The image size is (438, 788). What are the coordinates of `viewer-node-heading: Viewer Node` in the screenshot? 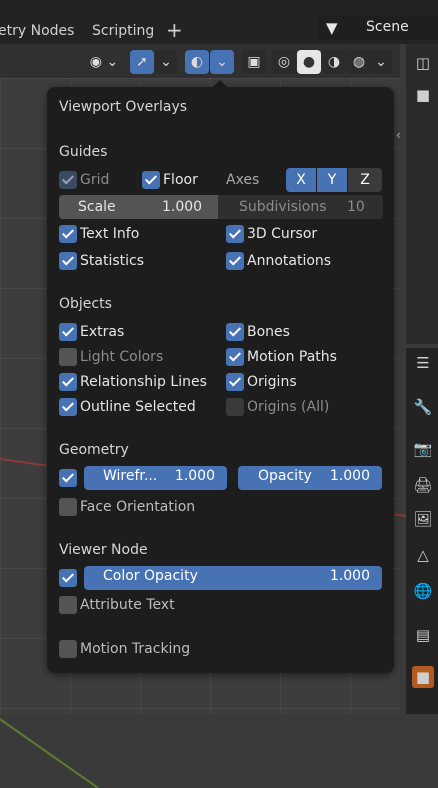 It's located at (103, 550).